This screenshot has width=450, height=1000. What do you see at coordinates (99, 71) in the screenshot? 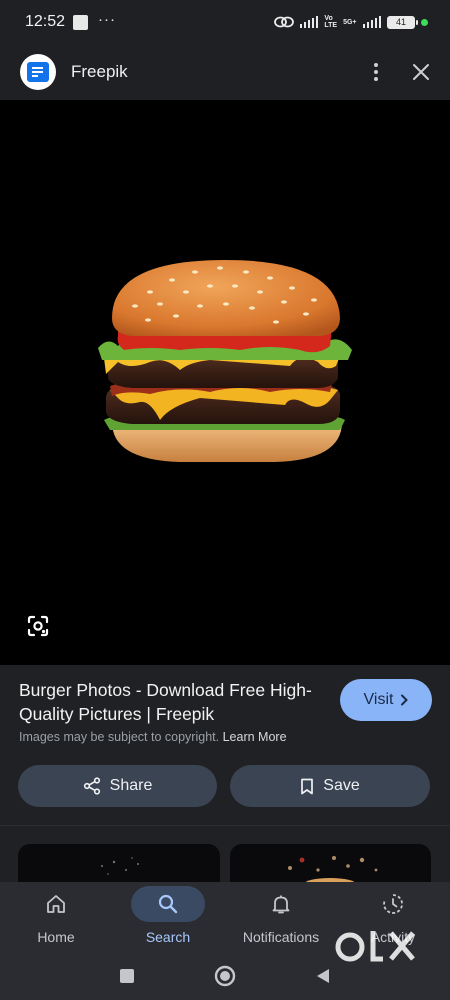
I see `site-name: Freepik` at bounding box center [99, 71].